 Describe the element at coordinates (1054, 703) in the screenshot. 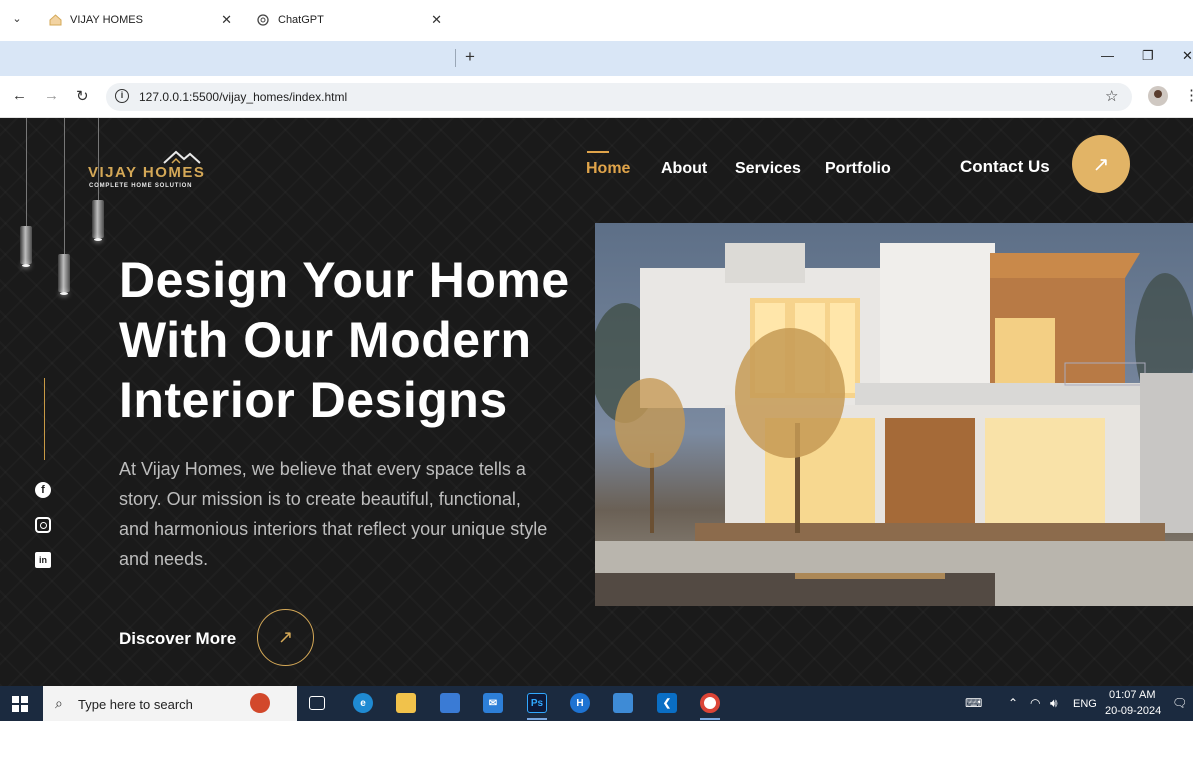

I see `speaker-icon: 🔊︎` at that location.